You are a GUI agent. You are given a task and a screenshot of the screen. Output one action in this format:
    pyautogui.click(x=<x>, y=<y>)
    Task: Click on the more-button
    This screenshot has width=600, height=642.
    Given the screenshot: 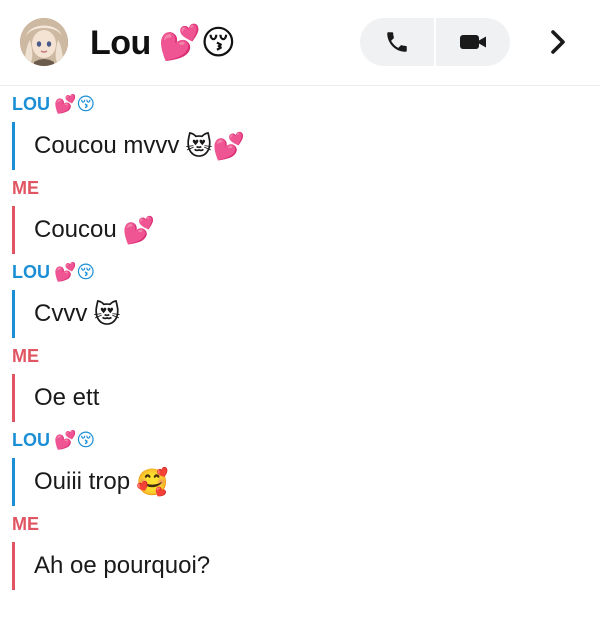 What is the action you would take?
    pyautogui.click(x=558, y=42)
    